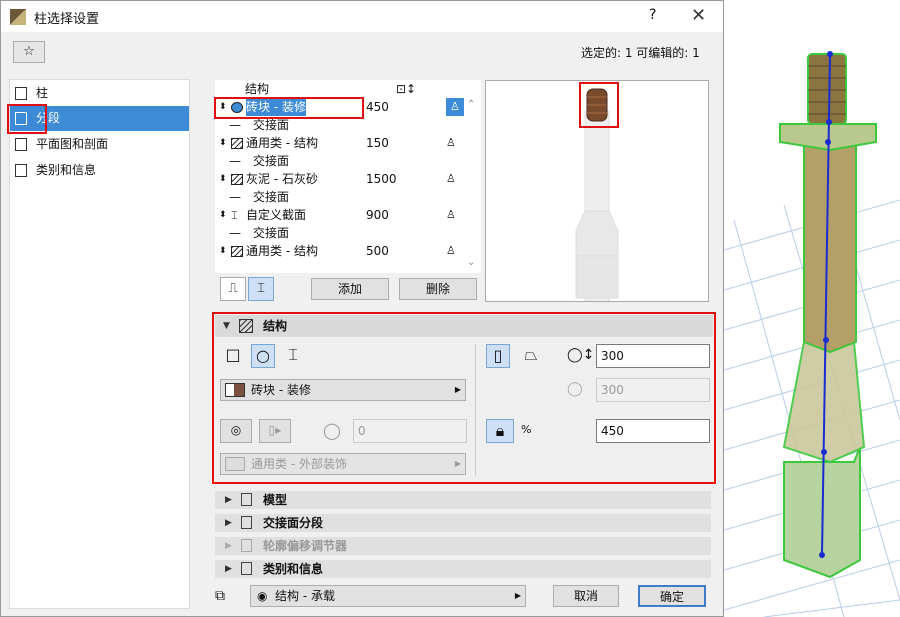 Image resolution: width=900 pixels, height=617 pixels. What do you see at coordinates (463, 546) in the screenshot?
I see `section-profile-modifier: ▶ 轮廓偏移调节器` at bounding box center [463, 546].